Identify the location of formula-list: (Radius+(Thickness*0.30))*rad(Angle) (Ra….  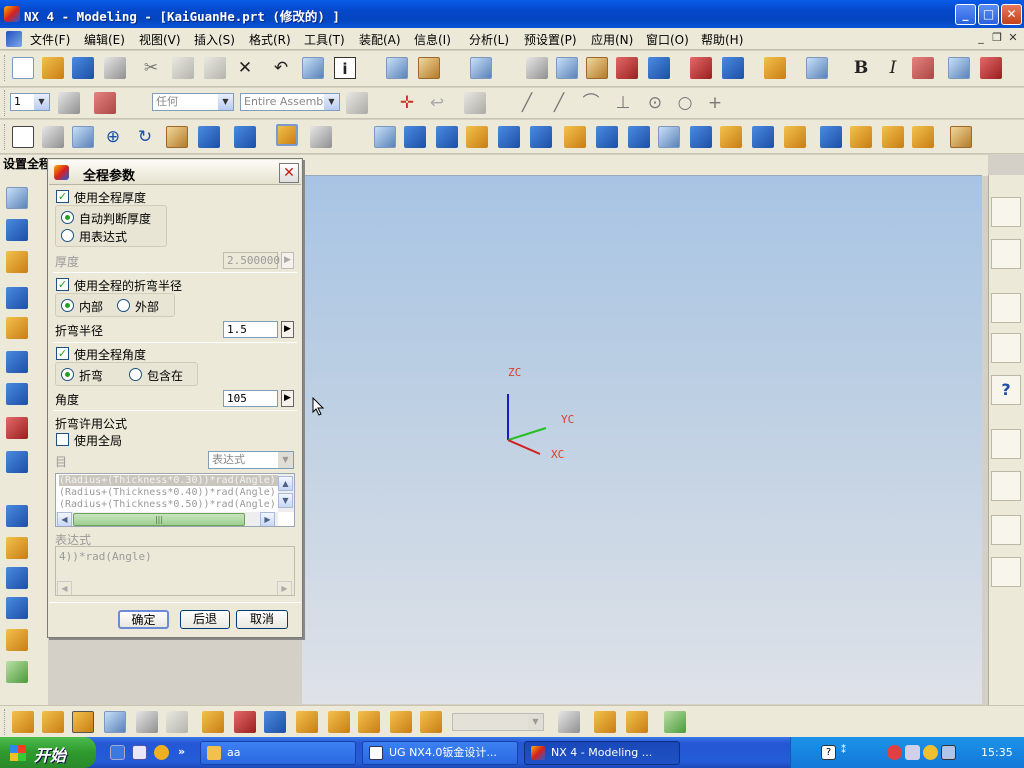
(175, 500).